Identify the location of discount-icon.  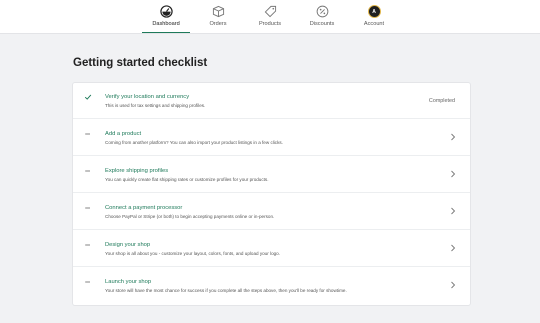
(322, 11).